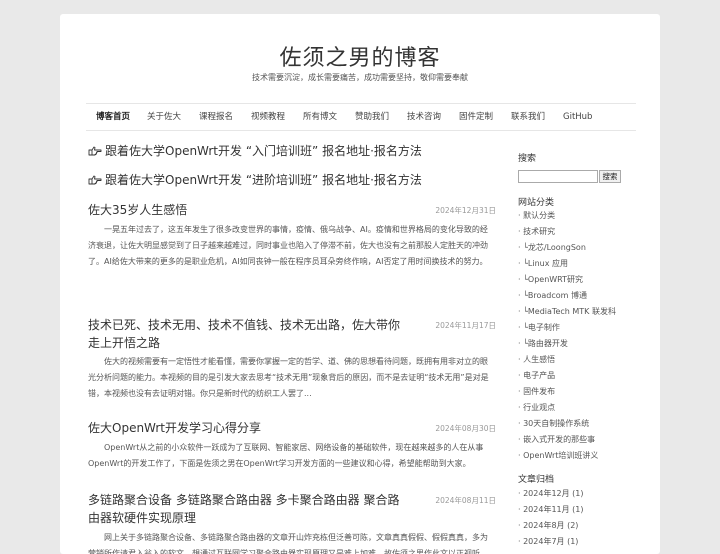 The image size is (720, 554). I want to click on post-title-link: 佐大35岁人生感悟, so click(248, 210).